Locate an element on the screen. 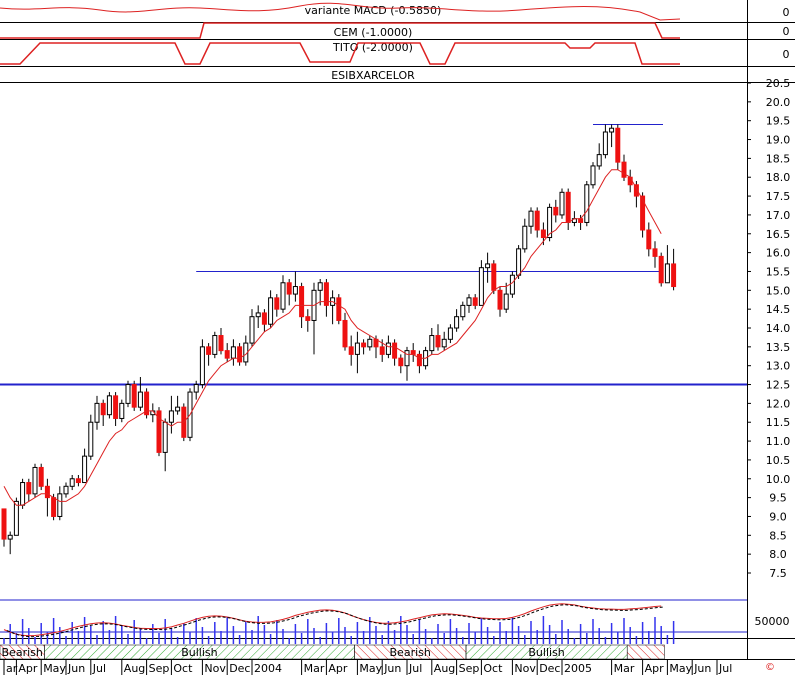  price-tick-label: 19.5 is located at coordinates (778, 121).